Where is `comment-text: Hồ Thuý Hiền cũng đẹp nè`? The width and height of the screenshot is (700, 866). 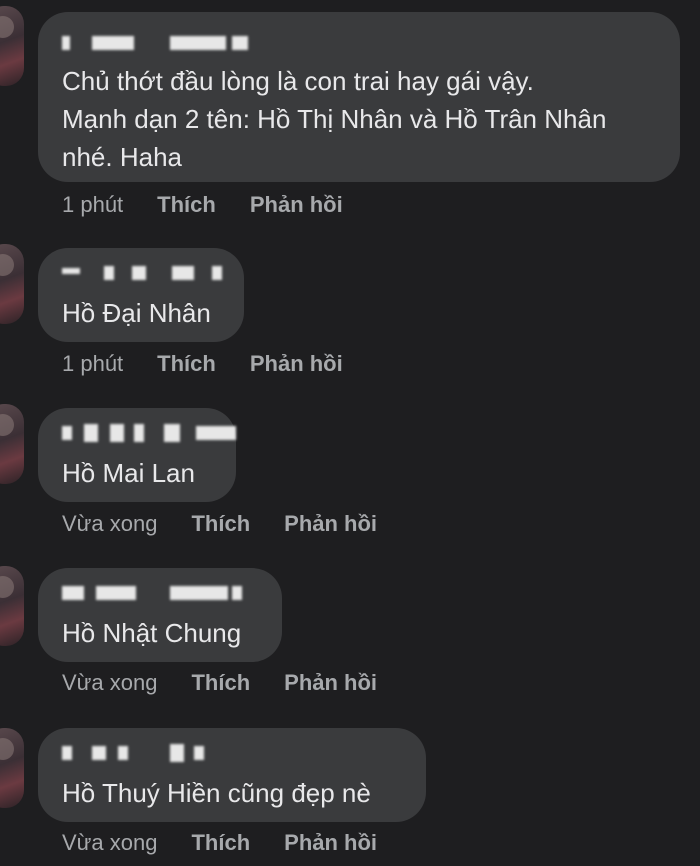
comment-text: Hồ Thuý Hiền cũng đẹp nè is located at coordinates (216, 793).